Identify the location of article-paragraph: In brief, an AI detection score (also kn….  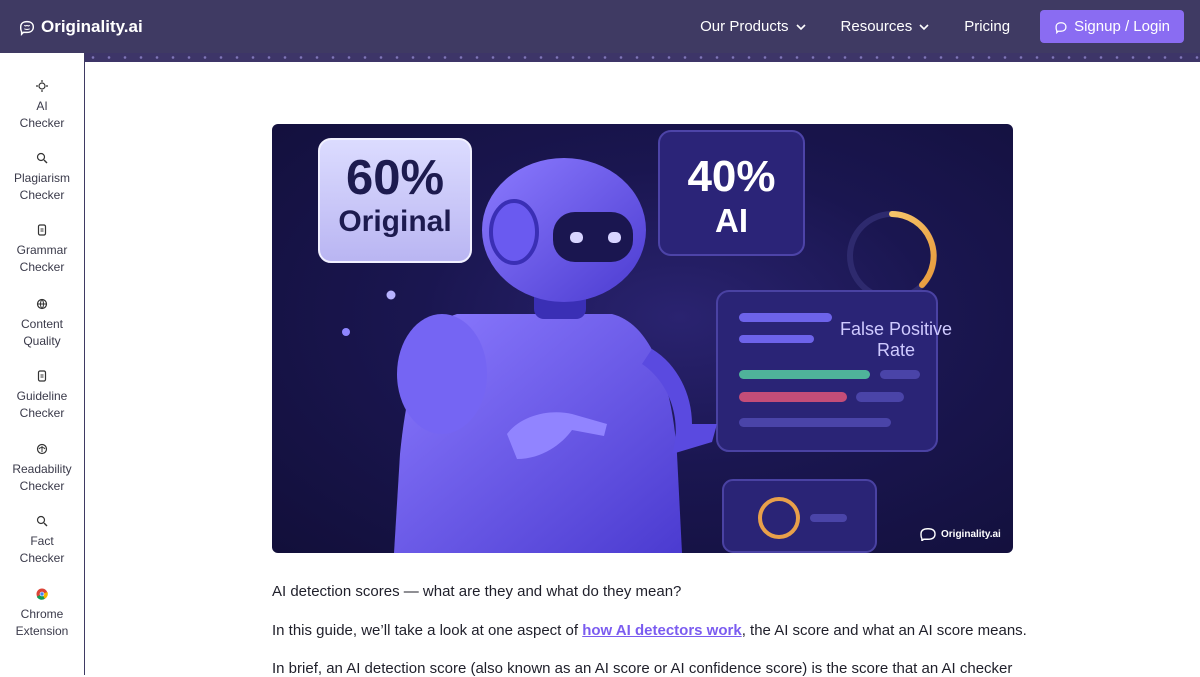
(642, 668).